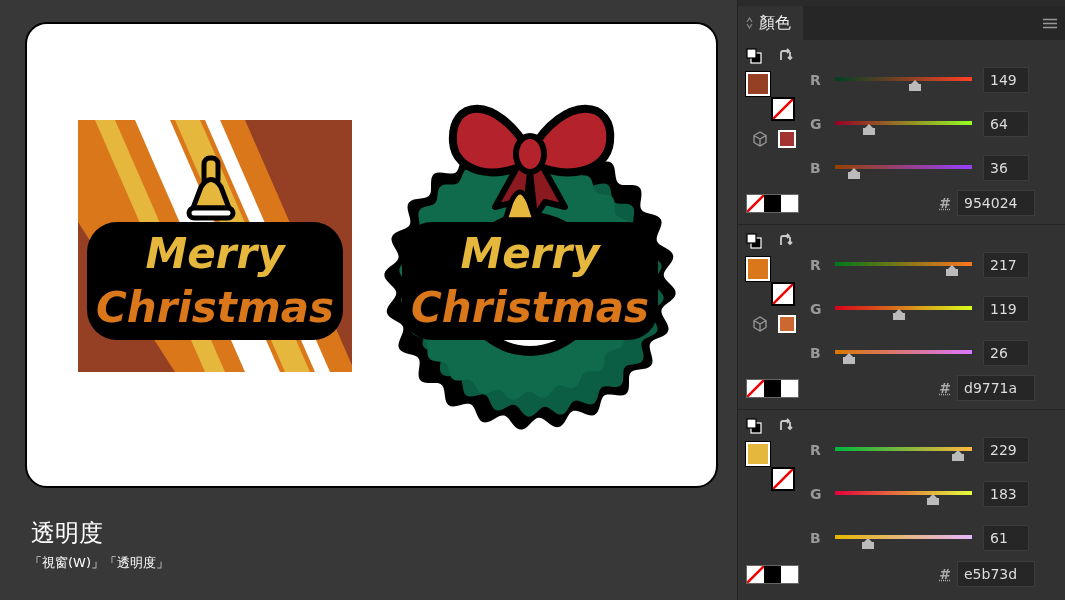 This screenshot has width=1065, height=600. What do you see at coordinates (211, 188) in the screenshot?
I see `bell-icon` at bounding box center [211, 188].